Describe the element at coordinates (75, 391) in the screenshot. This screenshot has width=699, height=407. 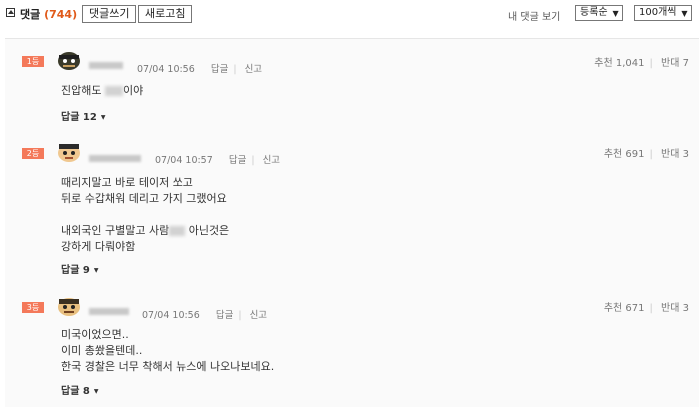
I see `reply-count: 답글 8` at that location.